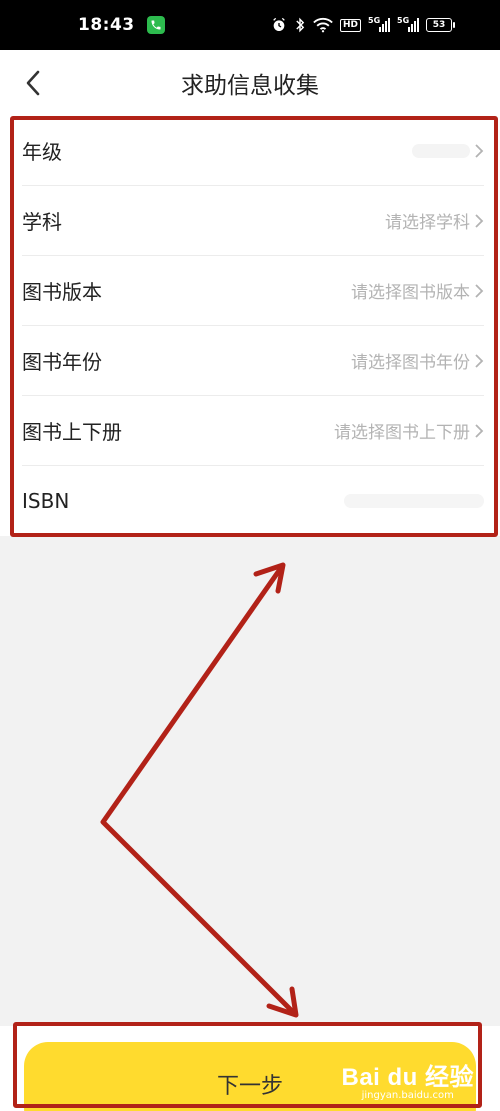  I want to click on battery-icon: 53, so click(440, 25).